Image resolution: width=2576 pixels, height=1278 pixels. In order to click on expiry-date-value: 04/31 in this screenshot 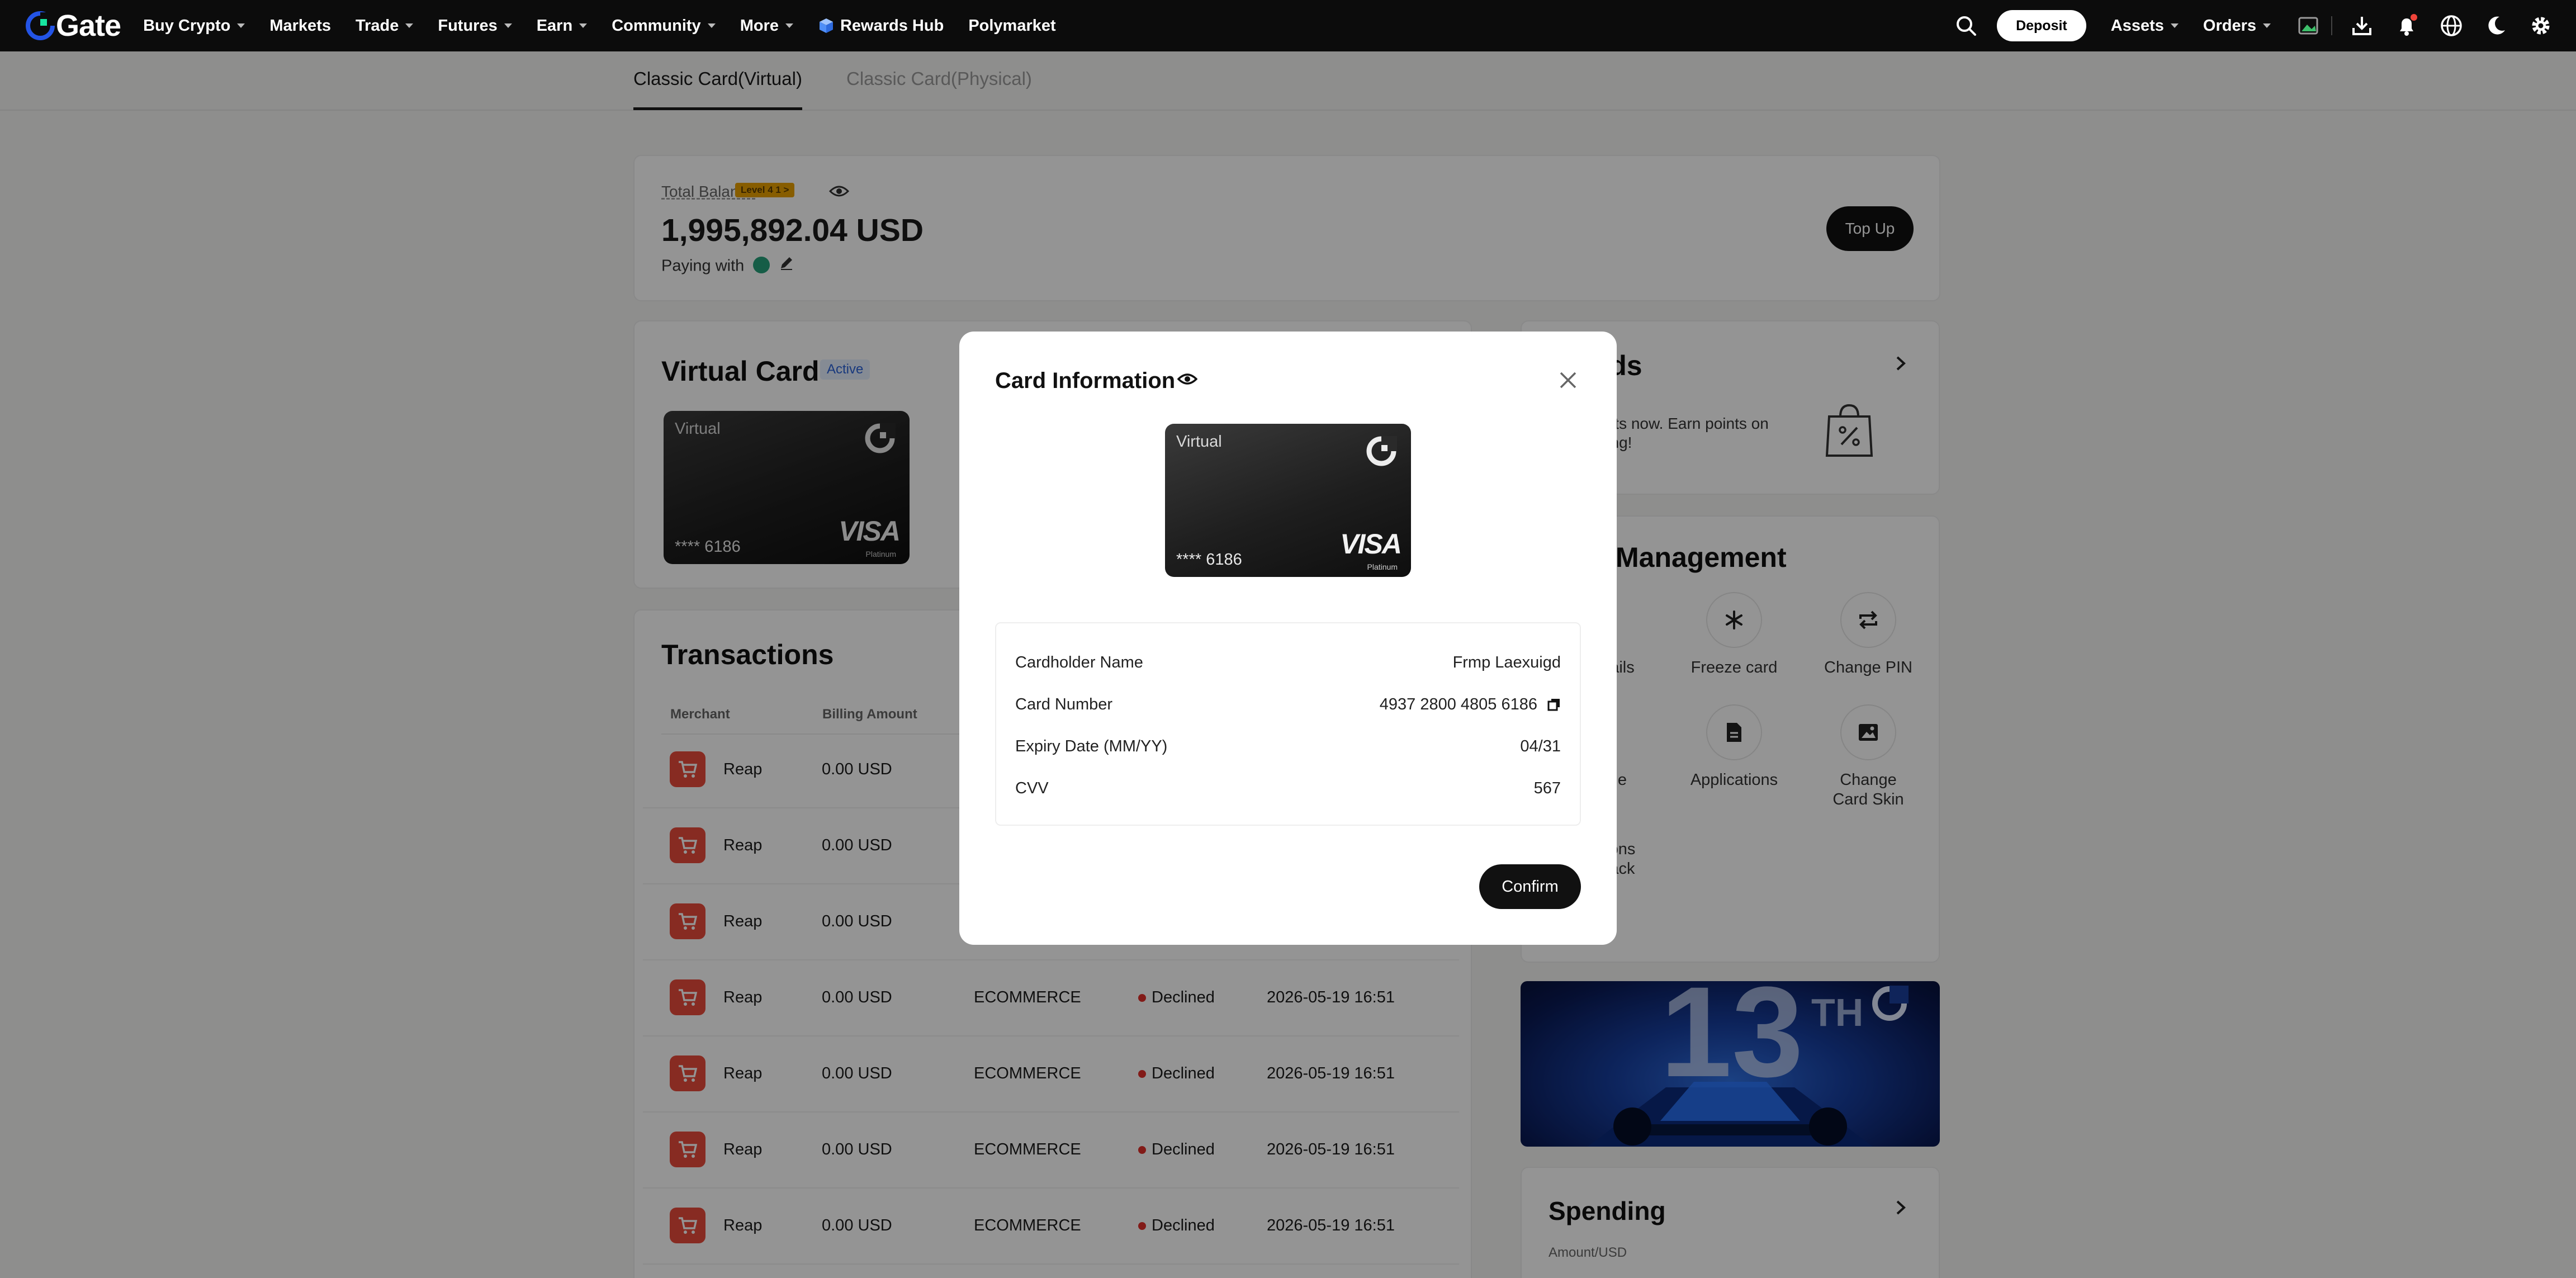, I will do `click(1540, 746)`.